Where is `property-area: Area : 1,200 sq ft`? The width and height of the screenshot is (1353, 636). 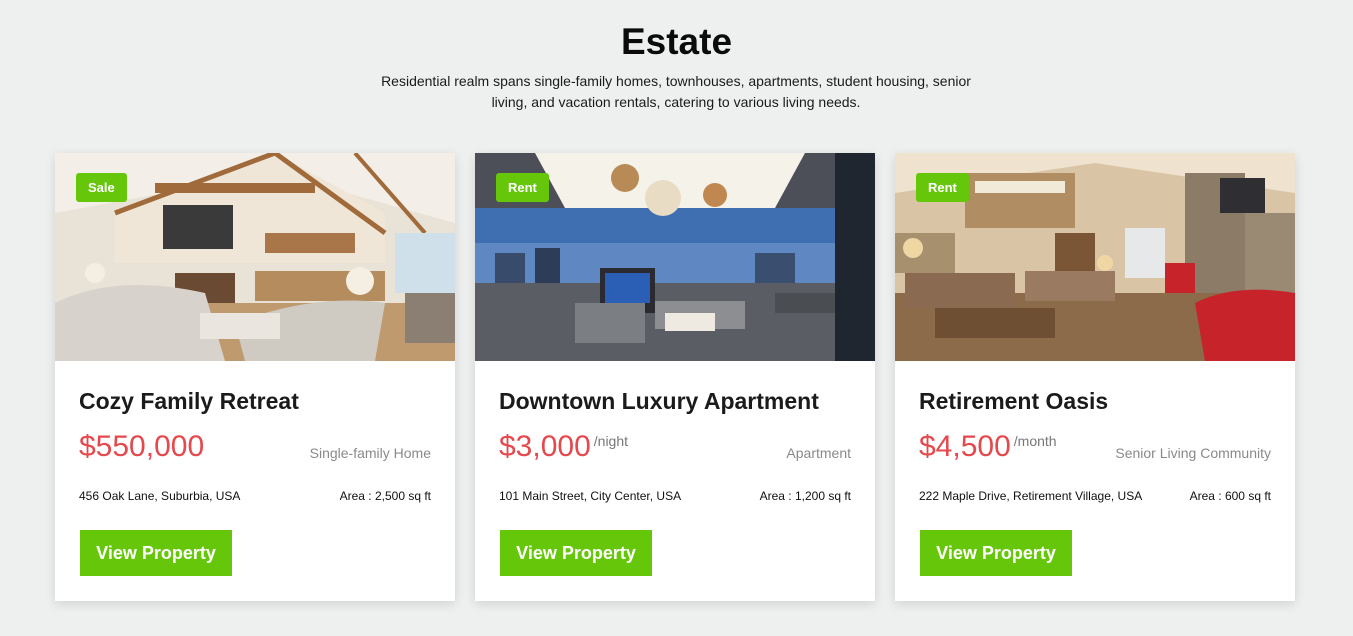
property-area: Area : 1,200 sq ft is located at coordinates (805, 496).